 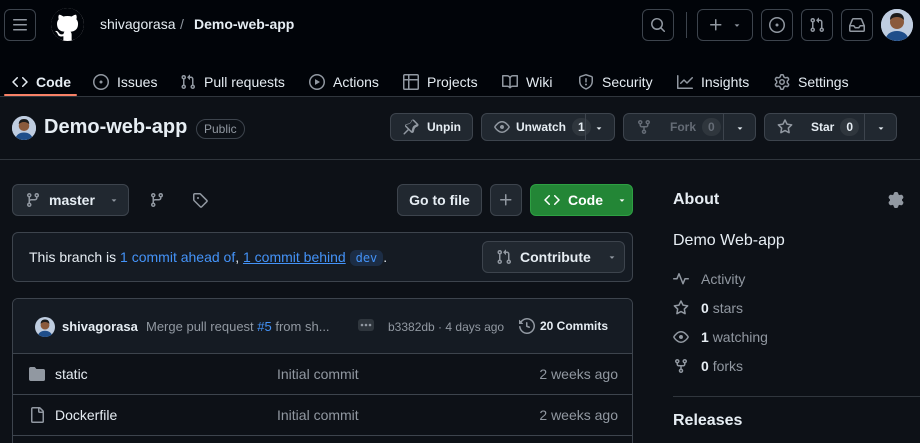 What do you see at coordinates (177, 257) in the screenshot?
I see `commits-ahead-link: 1 commit ahead of` at bounding box center [177, 257].